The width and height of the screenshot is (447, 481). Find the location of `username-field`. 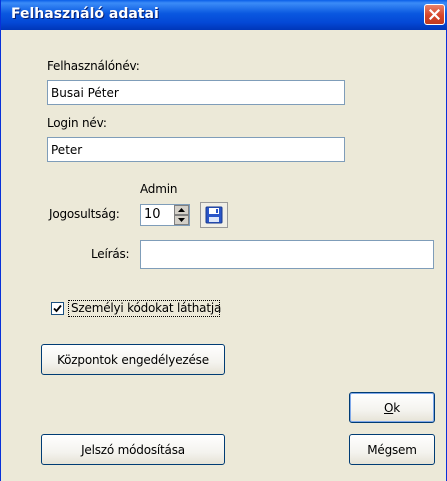

username-field is located at coordinates (196, 92).